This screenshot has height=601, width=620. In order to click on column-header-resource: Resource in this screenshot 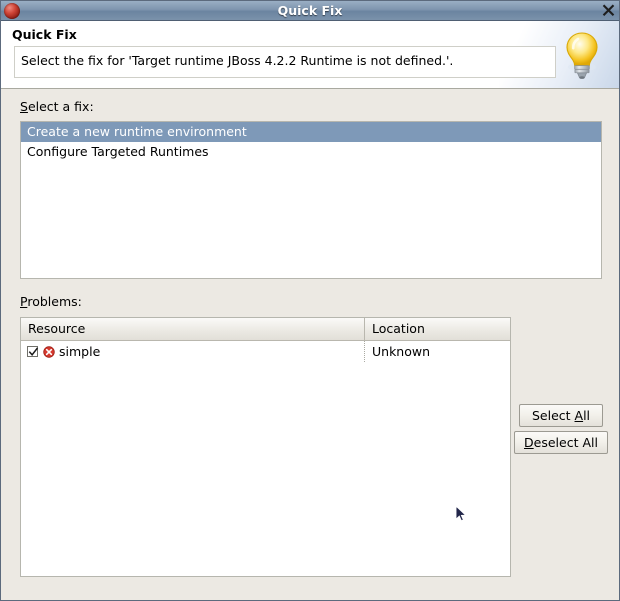, I will do `click(193, 329)`.